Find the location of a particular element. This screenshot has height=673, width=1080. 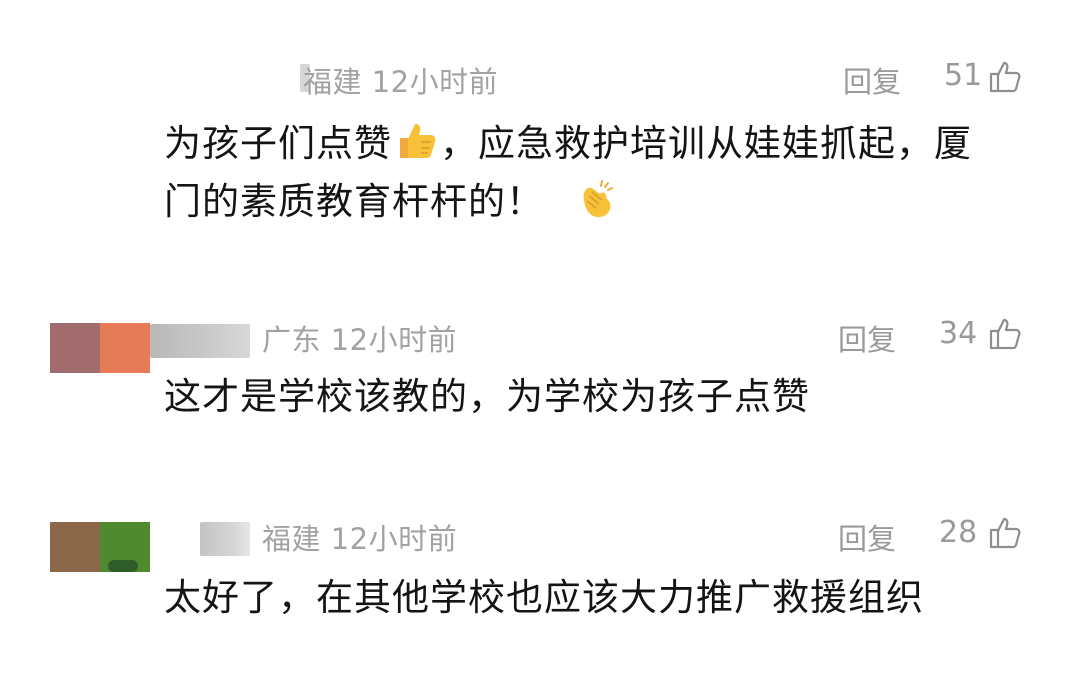

comment-text-part: ，应急救护培训从娃娃抓起，厦 is located at coordinates (706, 143).